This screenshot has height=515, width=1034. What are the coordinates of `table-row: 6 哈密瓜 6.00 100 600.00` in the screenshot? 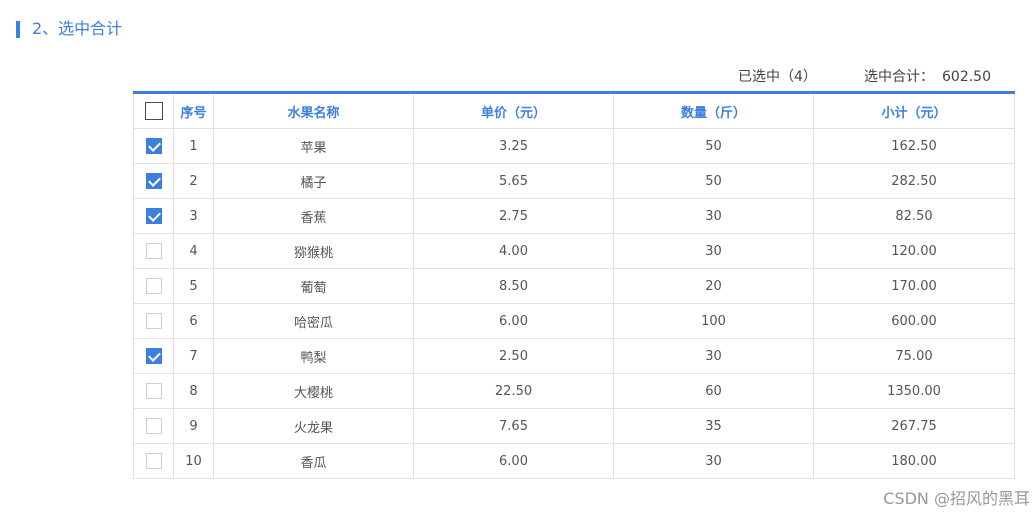 It's located at (574, 321).